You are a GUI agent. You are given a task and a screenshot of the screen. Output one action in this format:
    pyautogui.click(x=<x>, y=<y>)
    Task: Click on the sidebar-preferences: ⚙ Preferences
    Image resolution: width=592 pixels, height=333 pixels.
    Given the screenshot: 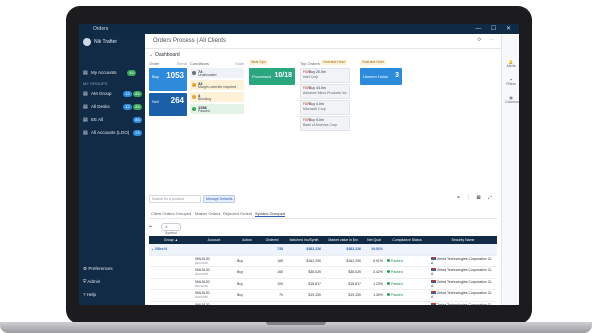 What is the action you would take?
    pyautogui.click(x=98, y=269)
    